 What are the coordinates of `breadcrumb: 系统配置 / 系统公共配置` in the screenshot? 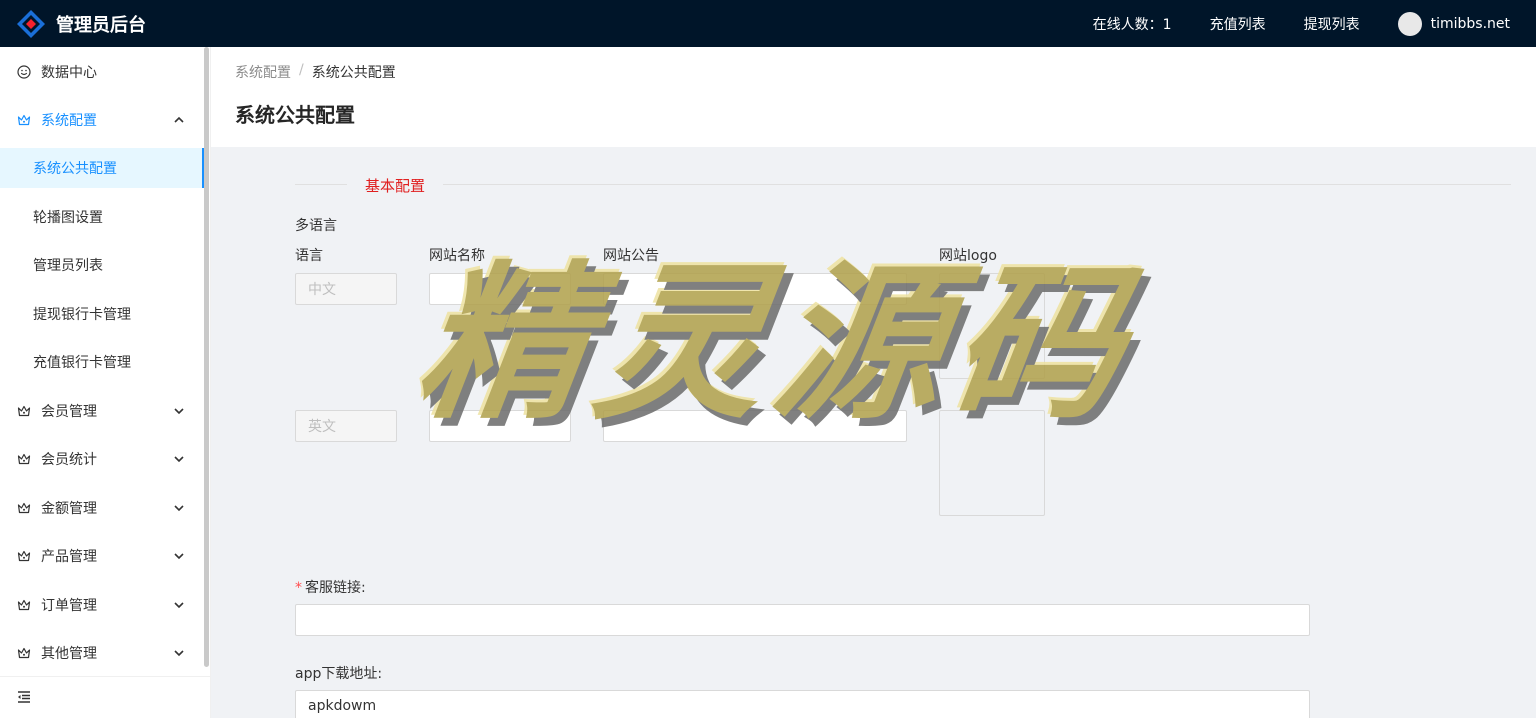 It's located at (315, 72).